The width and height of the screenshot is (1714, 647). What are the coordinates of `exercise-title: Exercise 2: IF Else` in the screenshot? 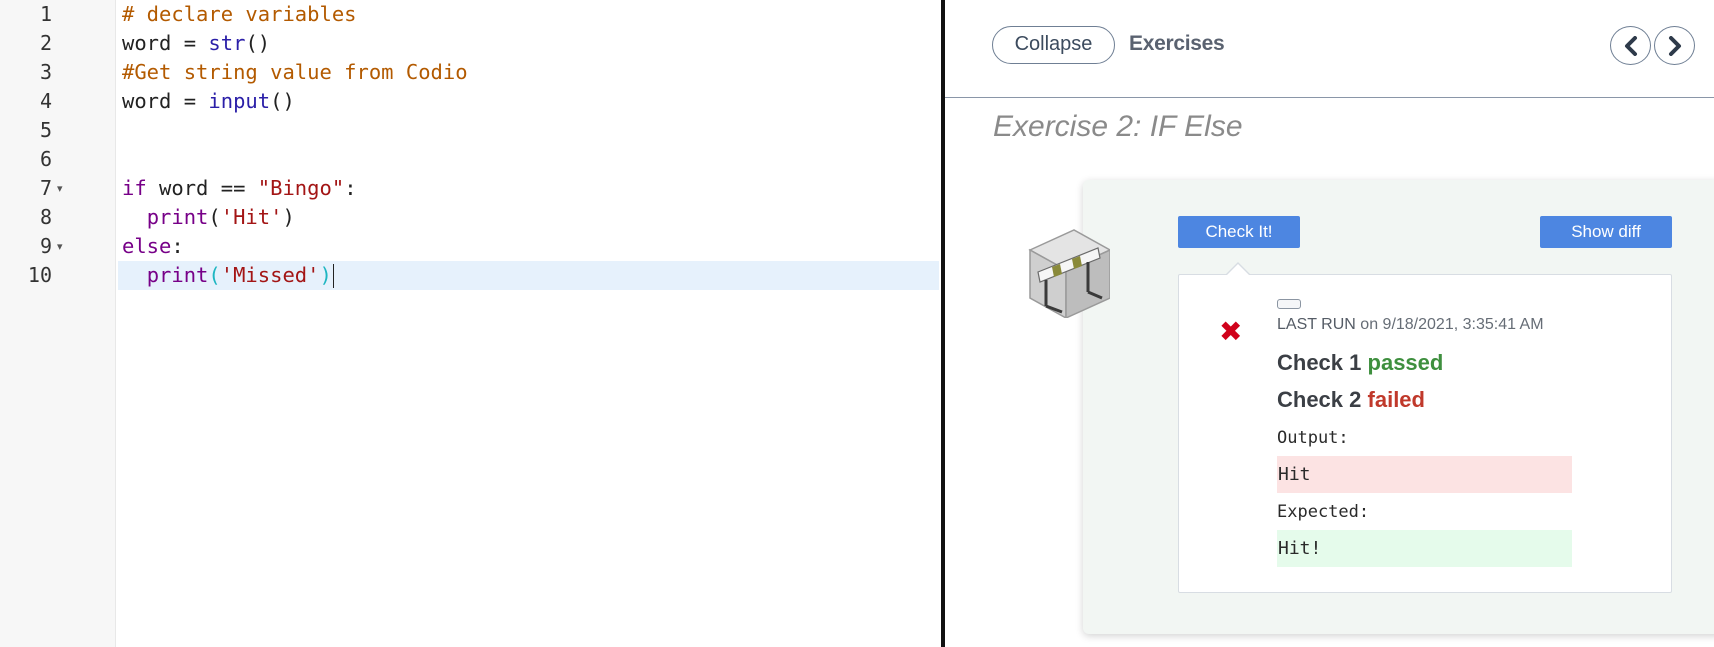 It's located at (1118, 126).